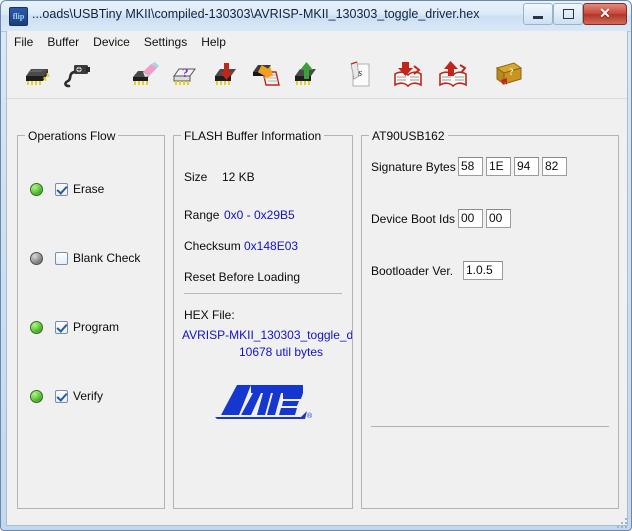  Describe the element at coordinates (508, 75) in the screenshot. I see `help-book-icon: ?` at that location.